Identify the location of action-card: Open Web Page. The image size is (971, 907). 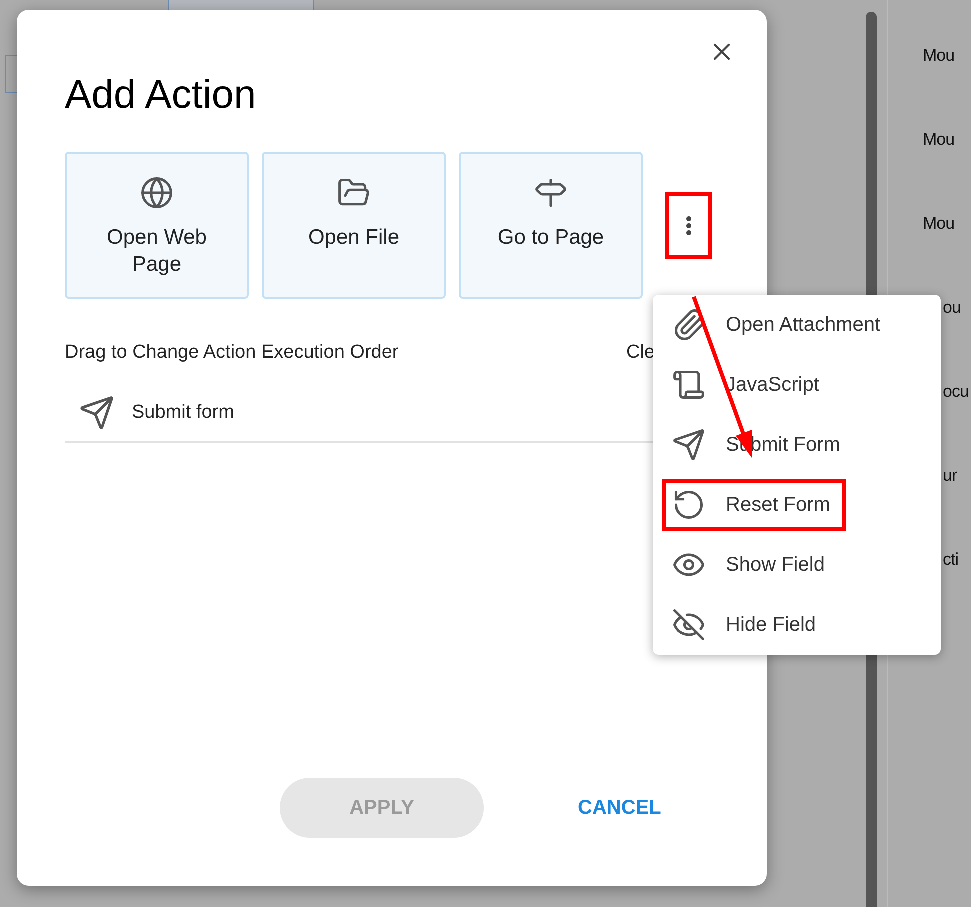
(157, 225).